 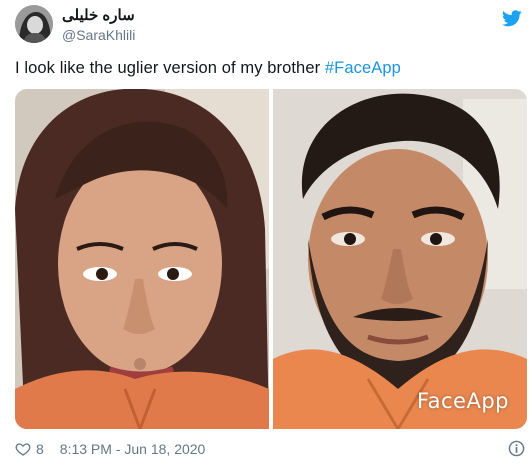 I want to click on hashtag-link: #FaceApp, so click(x=363, y=68).